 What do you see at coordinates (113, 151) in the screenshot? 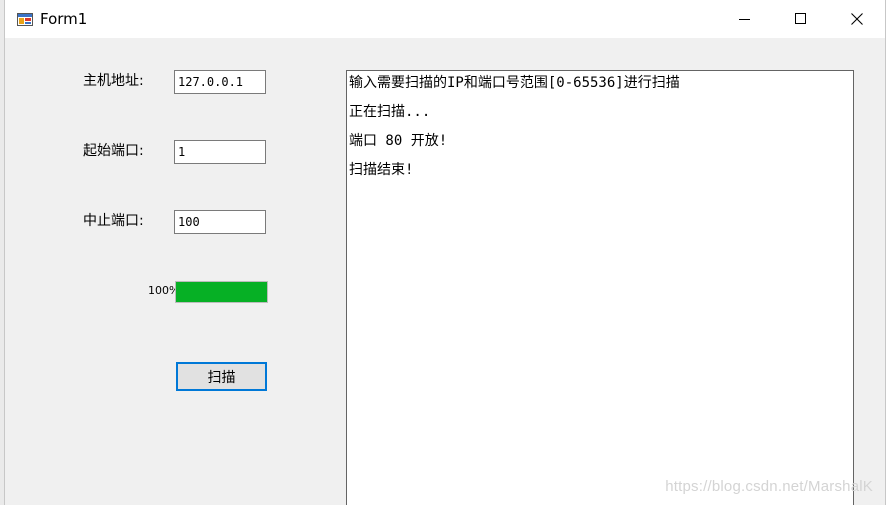
I see `start-port-label: 起始端口:` at bounding box center [113, 151].